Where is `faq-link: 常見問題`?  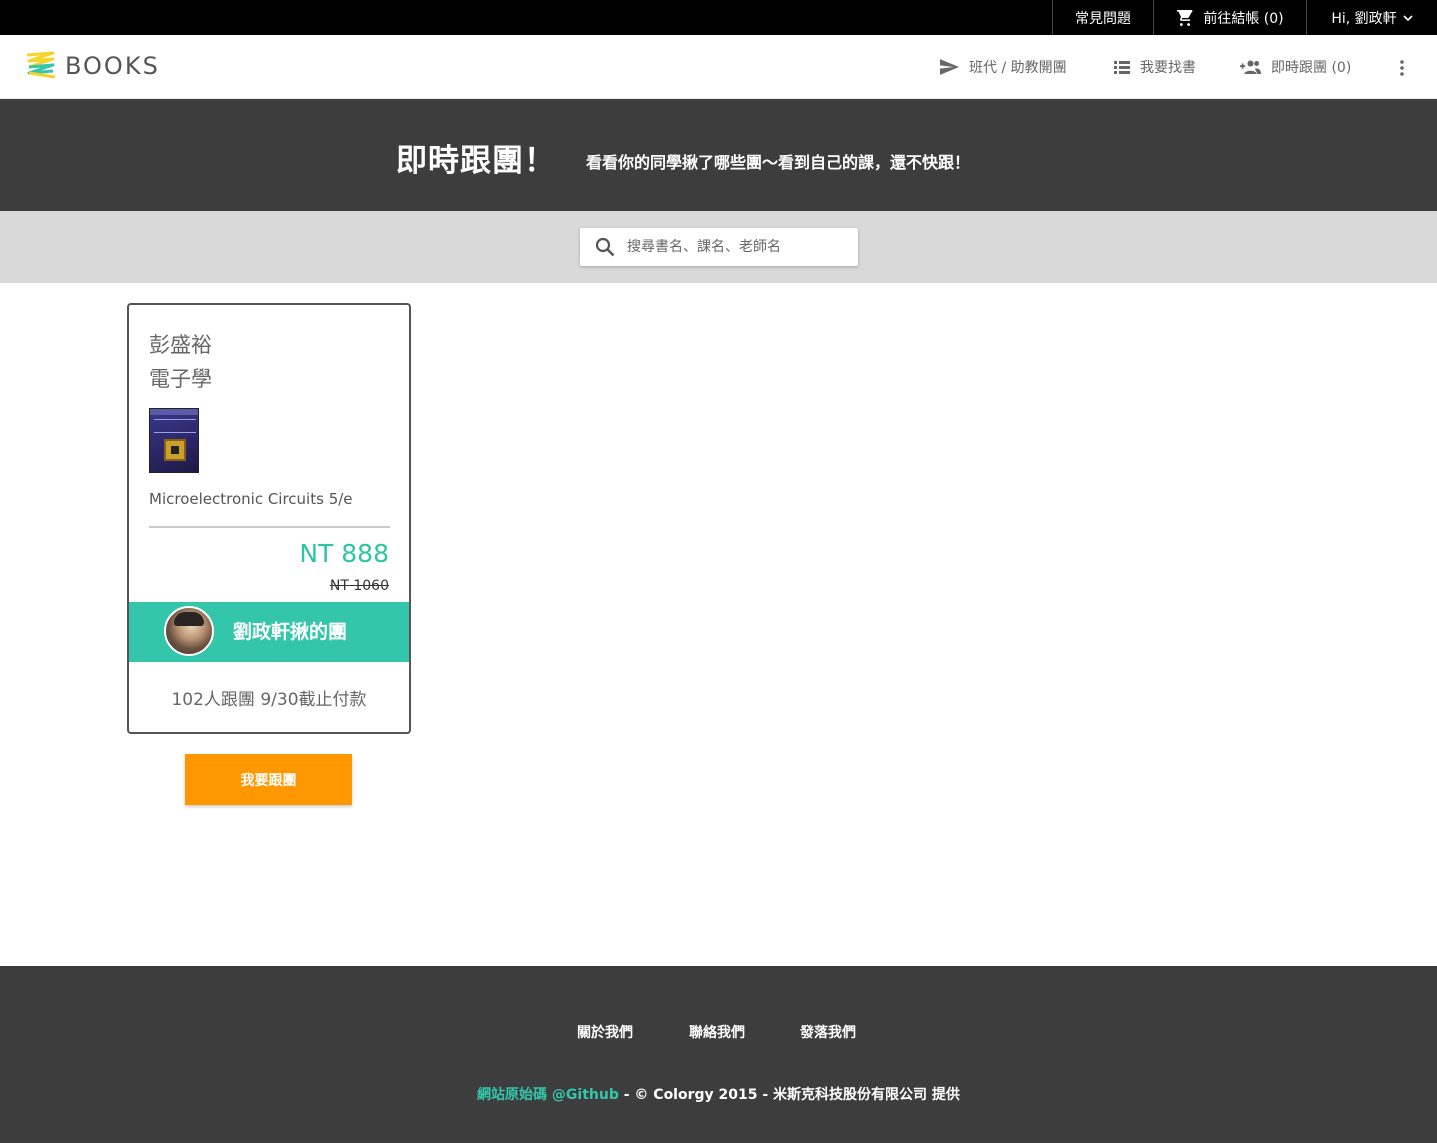
faq-link: 常見問題 is located at coordinates (1102, 17).